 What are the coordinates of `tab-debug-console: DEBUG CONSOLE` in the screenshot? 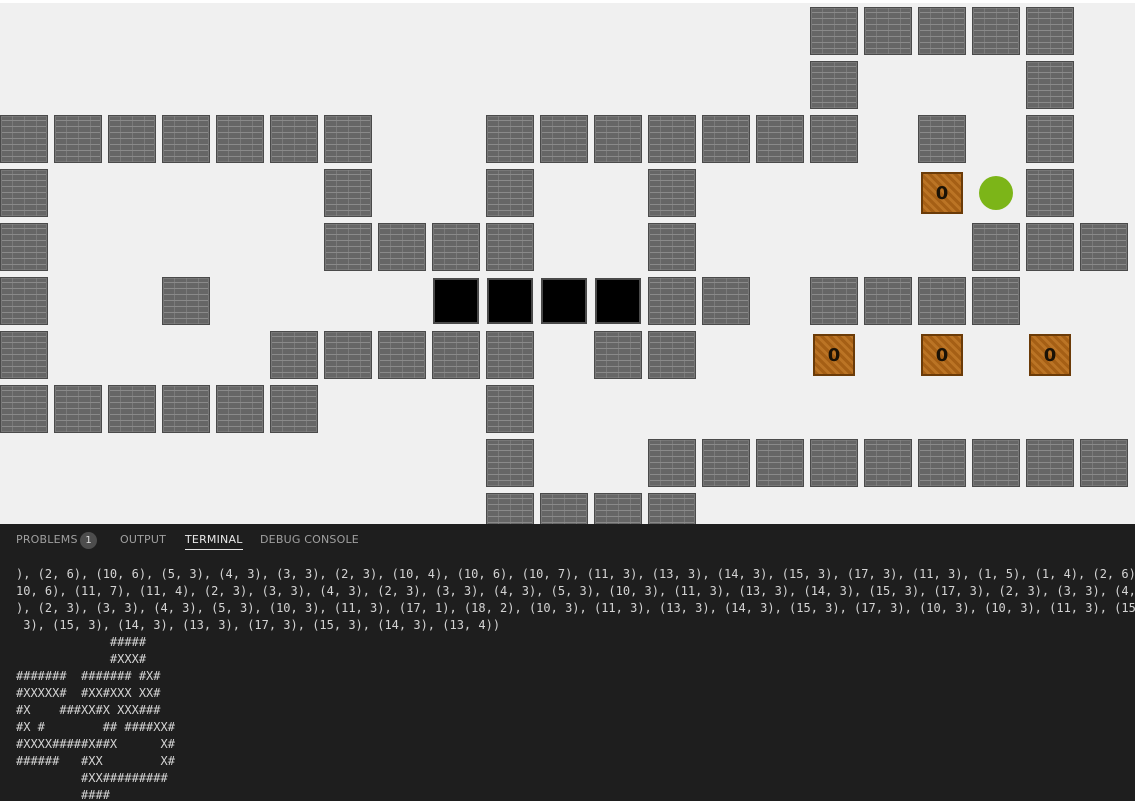 It's located at (309, 539).